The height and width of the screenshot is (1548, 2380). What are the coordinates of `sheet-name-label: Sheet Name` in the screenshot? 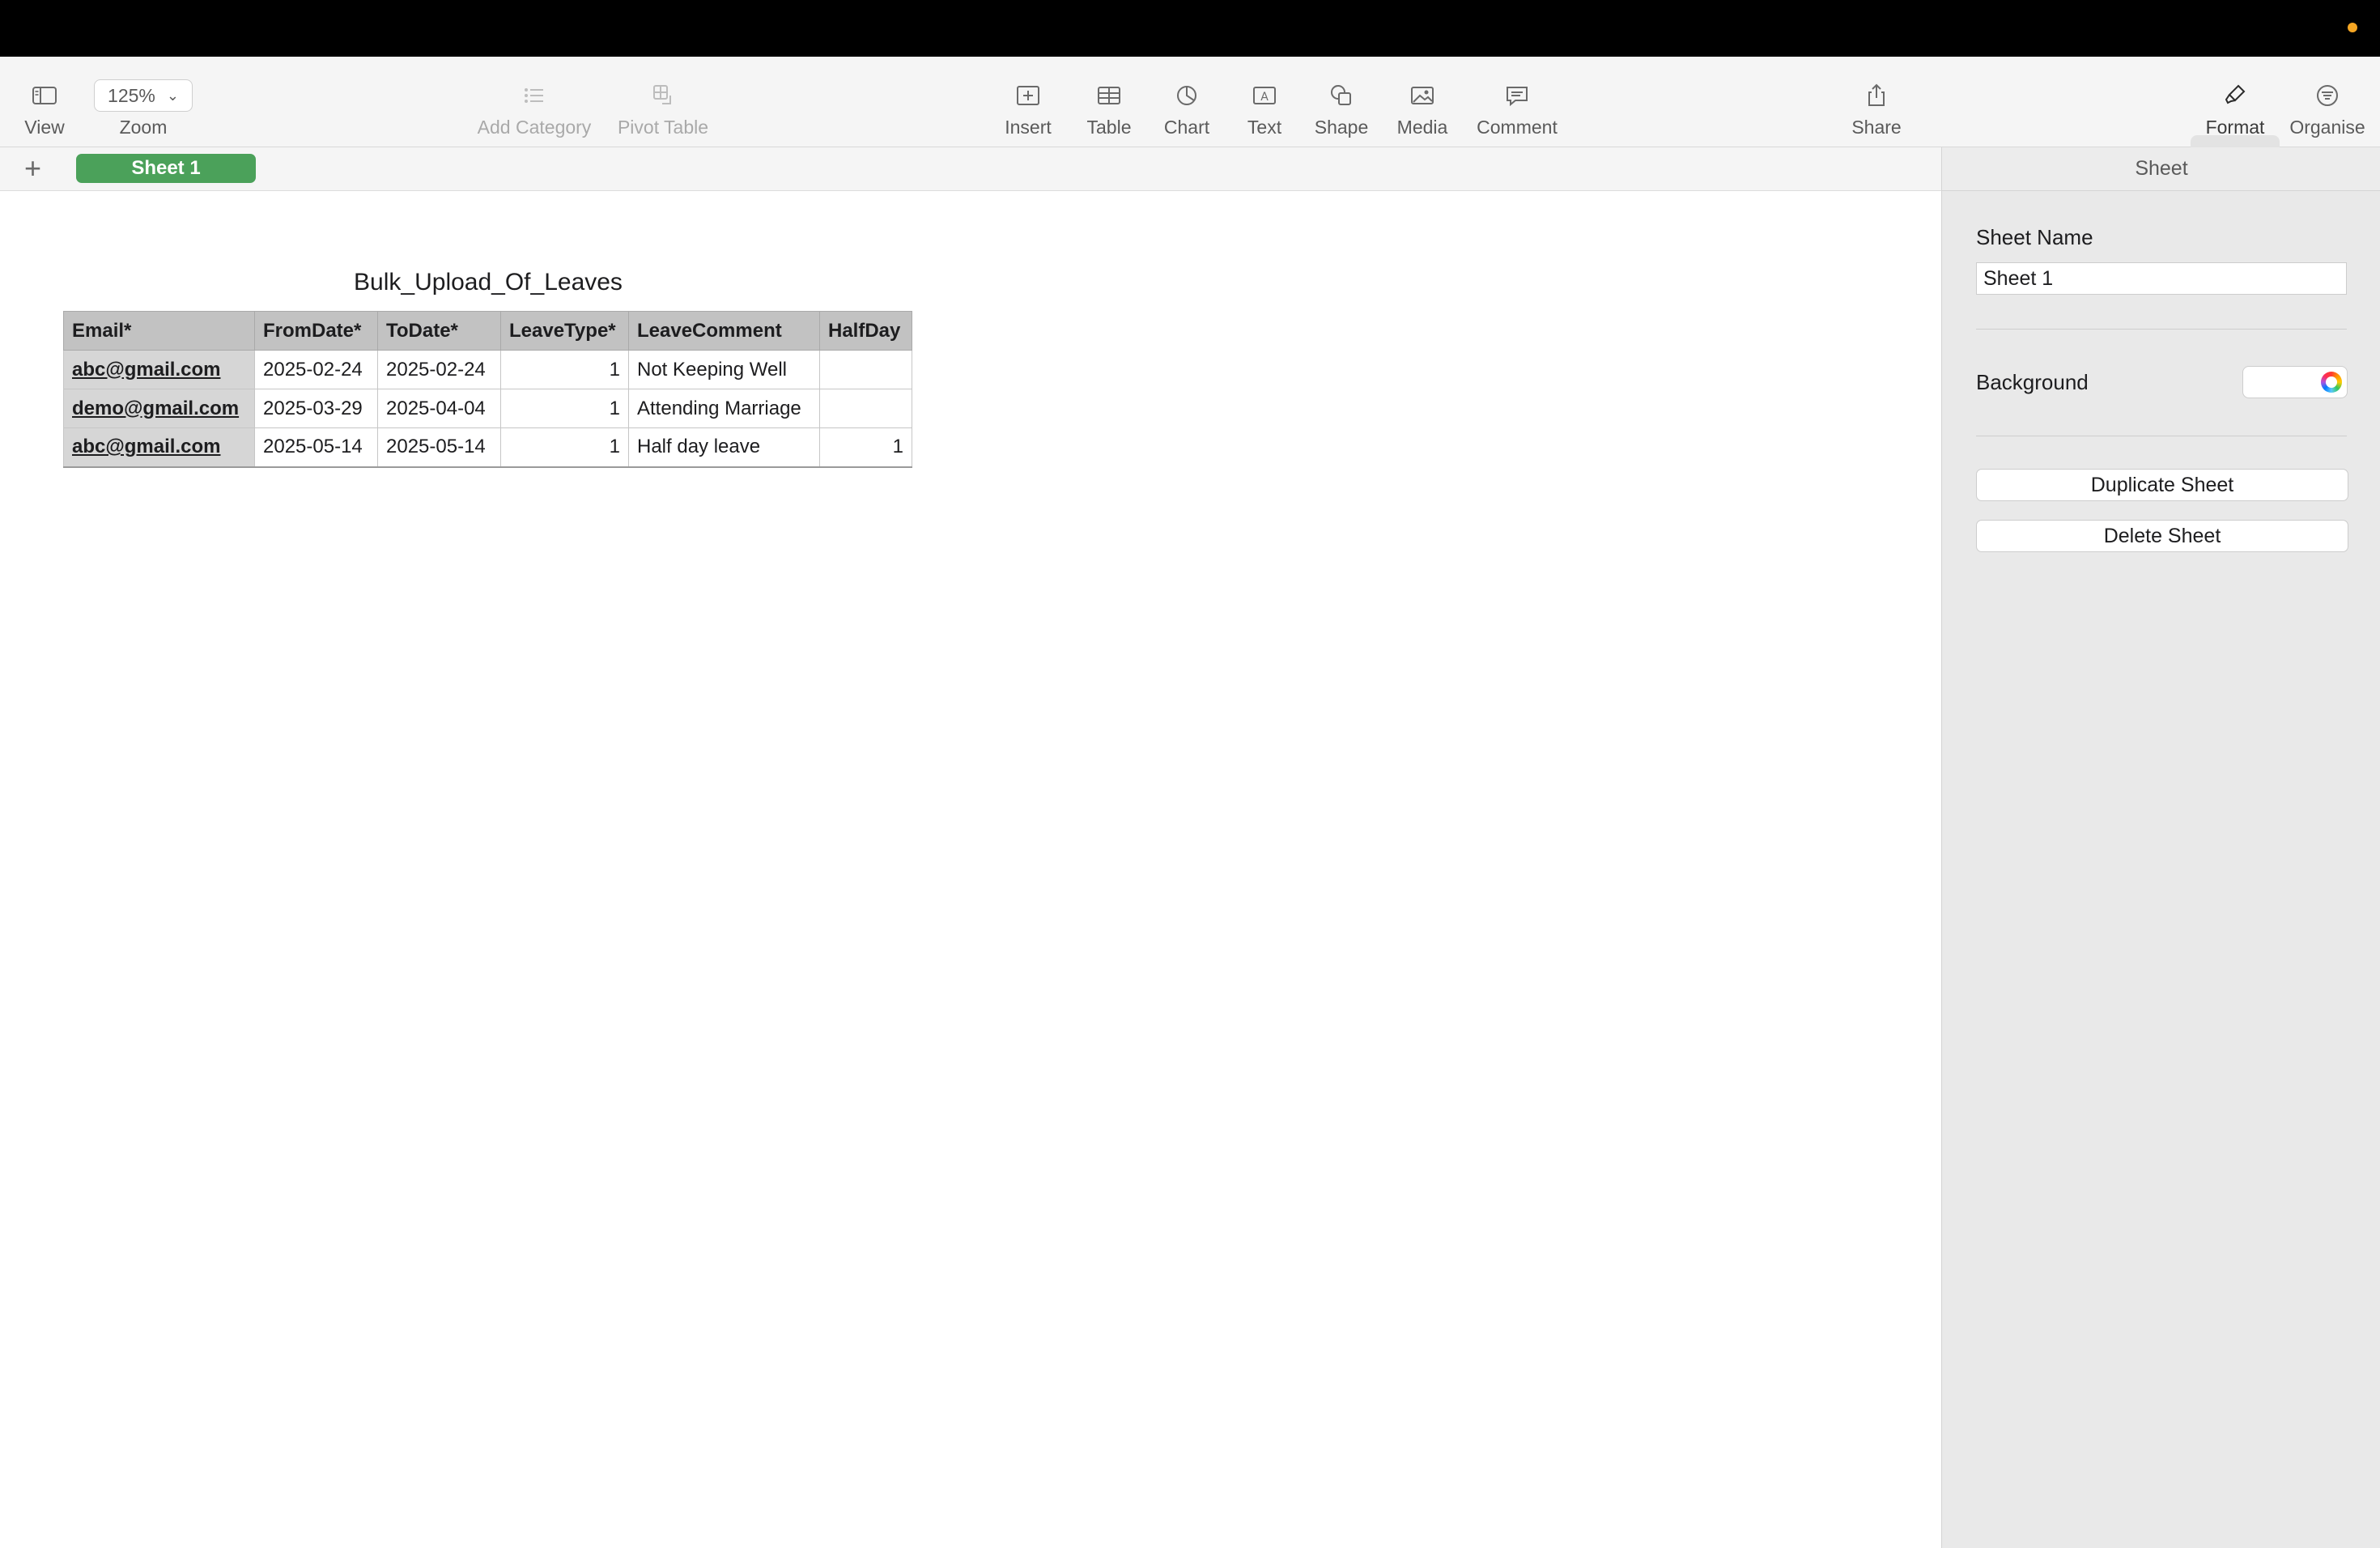 It's located at (2035, 237).